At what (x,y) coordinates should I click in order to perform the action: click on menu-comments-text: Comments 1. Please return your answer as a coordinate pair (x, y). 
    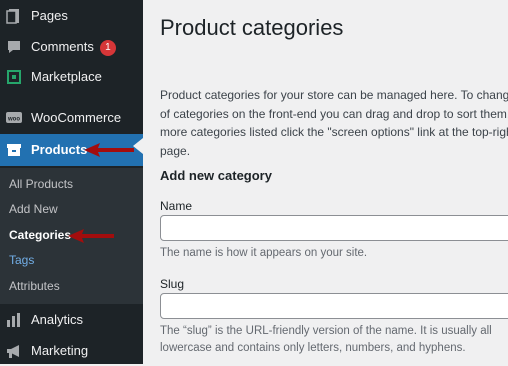
    Looking at the image, I should click on (73, 47).